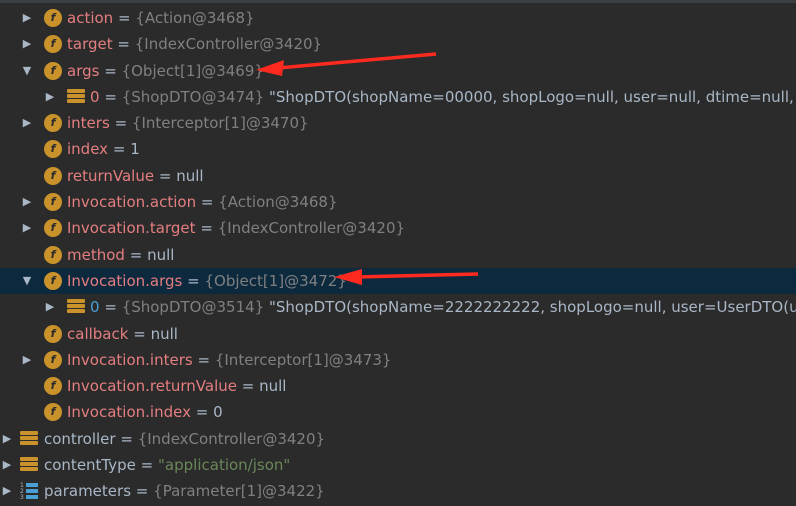 The width and height of the screenshot is (796, 506). Describe the element at coordinates (398, 176) in the screenshot. I see `variable-row-returnvalue: f returnValue = null` at that location.